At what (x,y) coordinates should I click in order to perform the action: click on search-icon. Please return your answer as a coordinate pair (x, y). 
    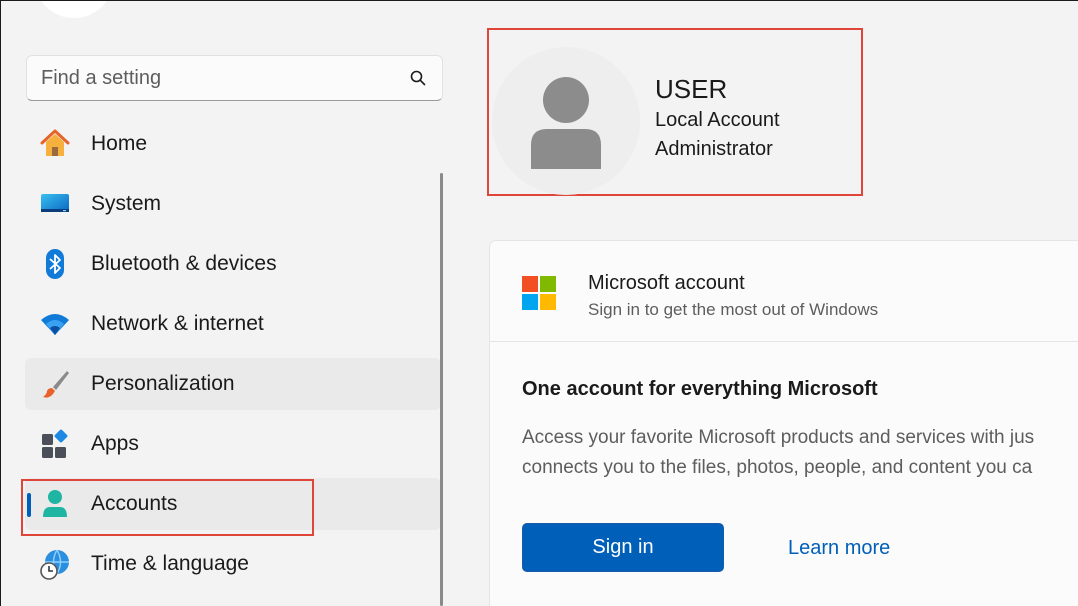
    Looking at the image, I should click on (418, 78).